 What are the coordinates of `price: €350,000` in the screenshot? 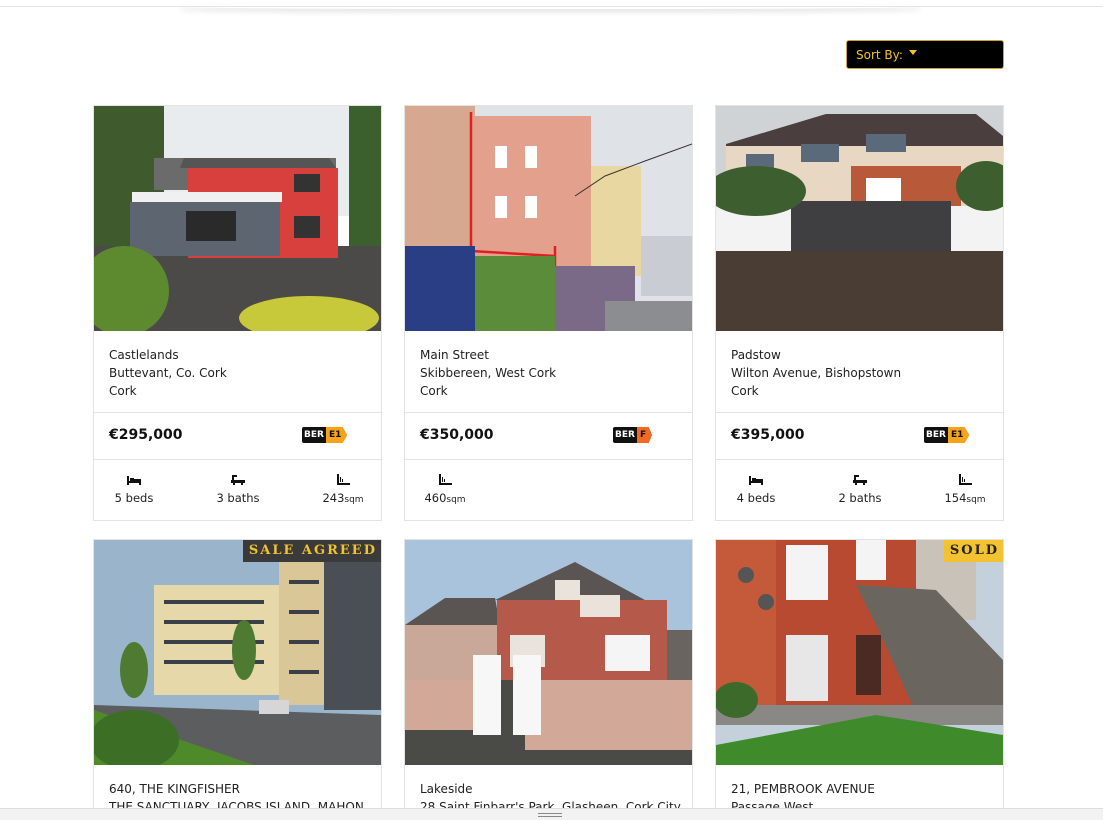 It's located at (457, 435).